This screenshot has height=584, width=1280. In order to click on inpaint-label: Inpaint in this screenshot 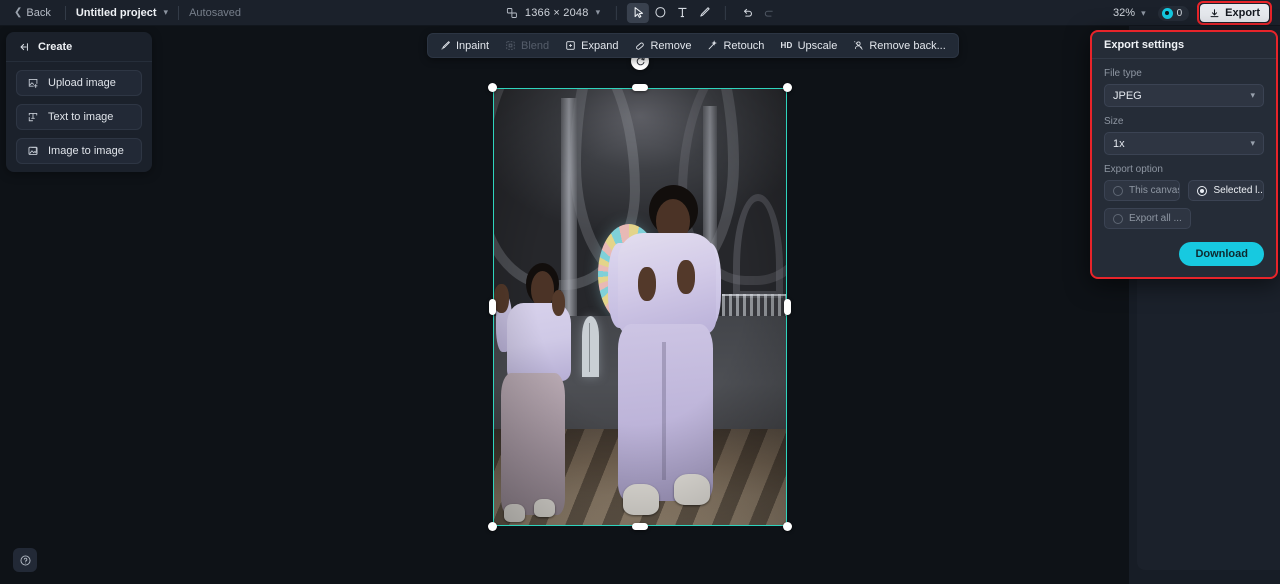, I will do `click(473, 45)`.